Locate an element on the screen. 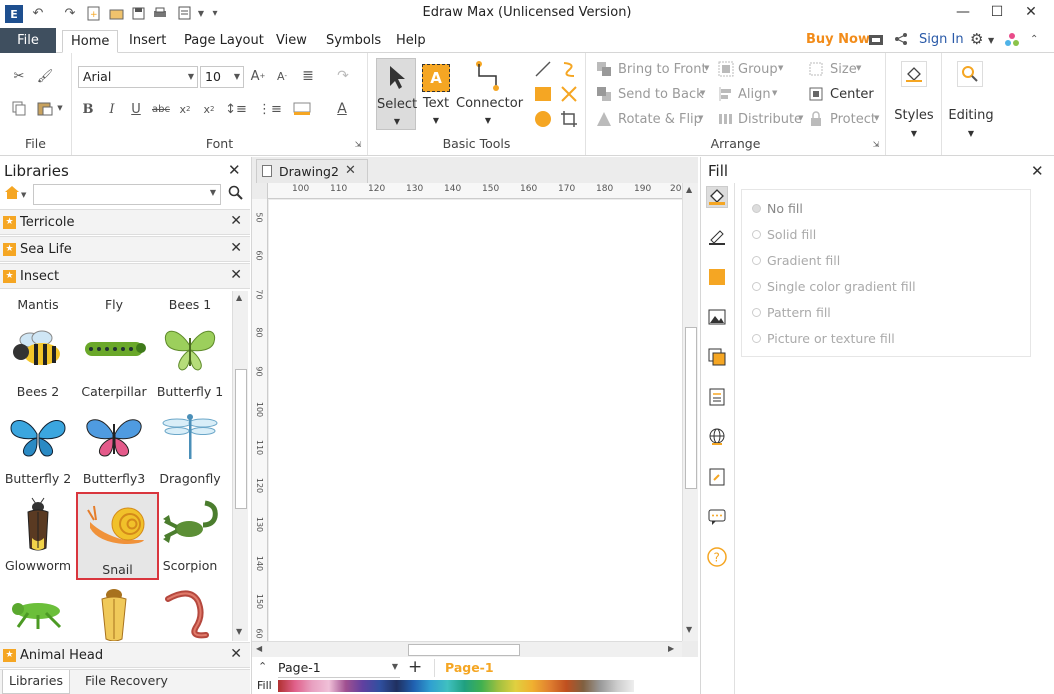 Image resolution: width=1054 pixels, height=694 pixels. font-dialog-launcher-icon: ⇲ is located at coordinates (358, 144).